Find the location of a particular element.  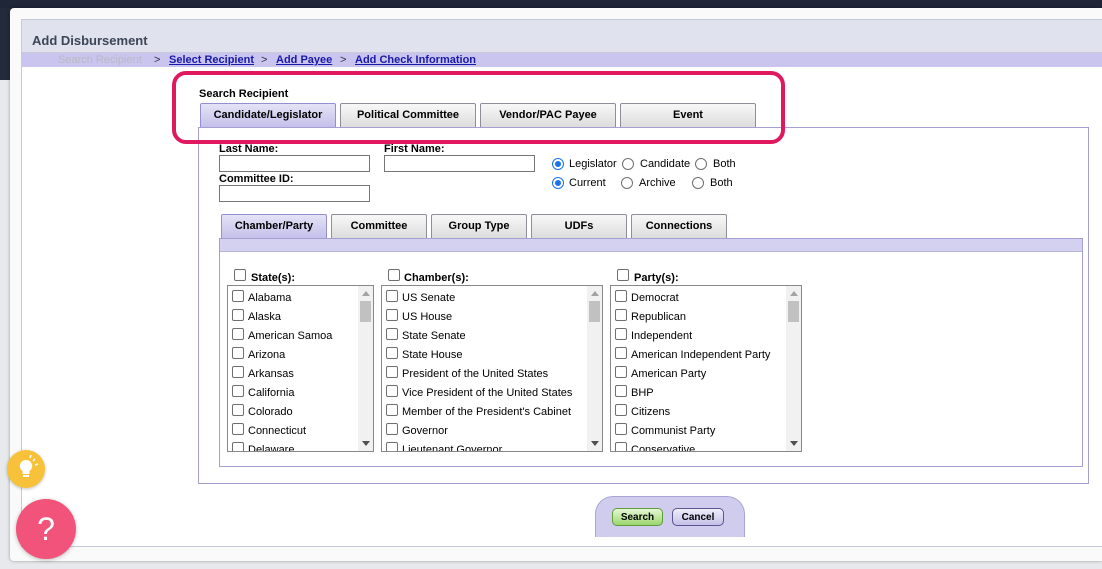

radio-current-label: Current is located at coordinates (587, 183).